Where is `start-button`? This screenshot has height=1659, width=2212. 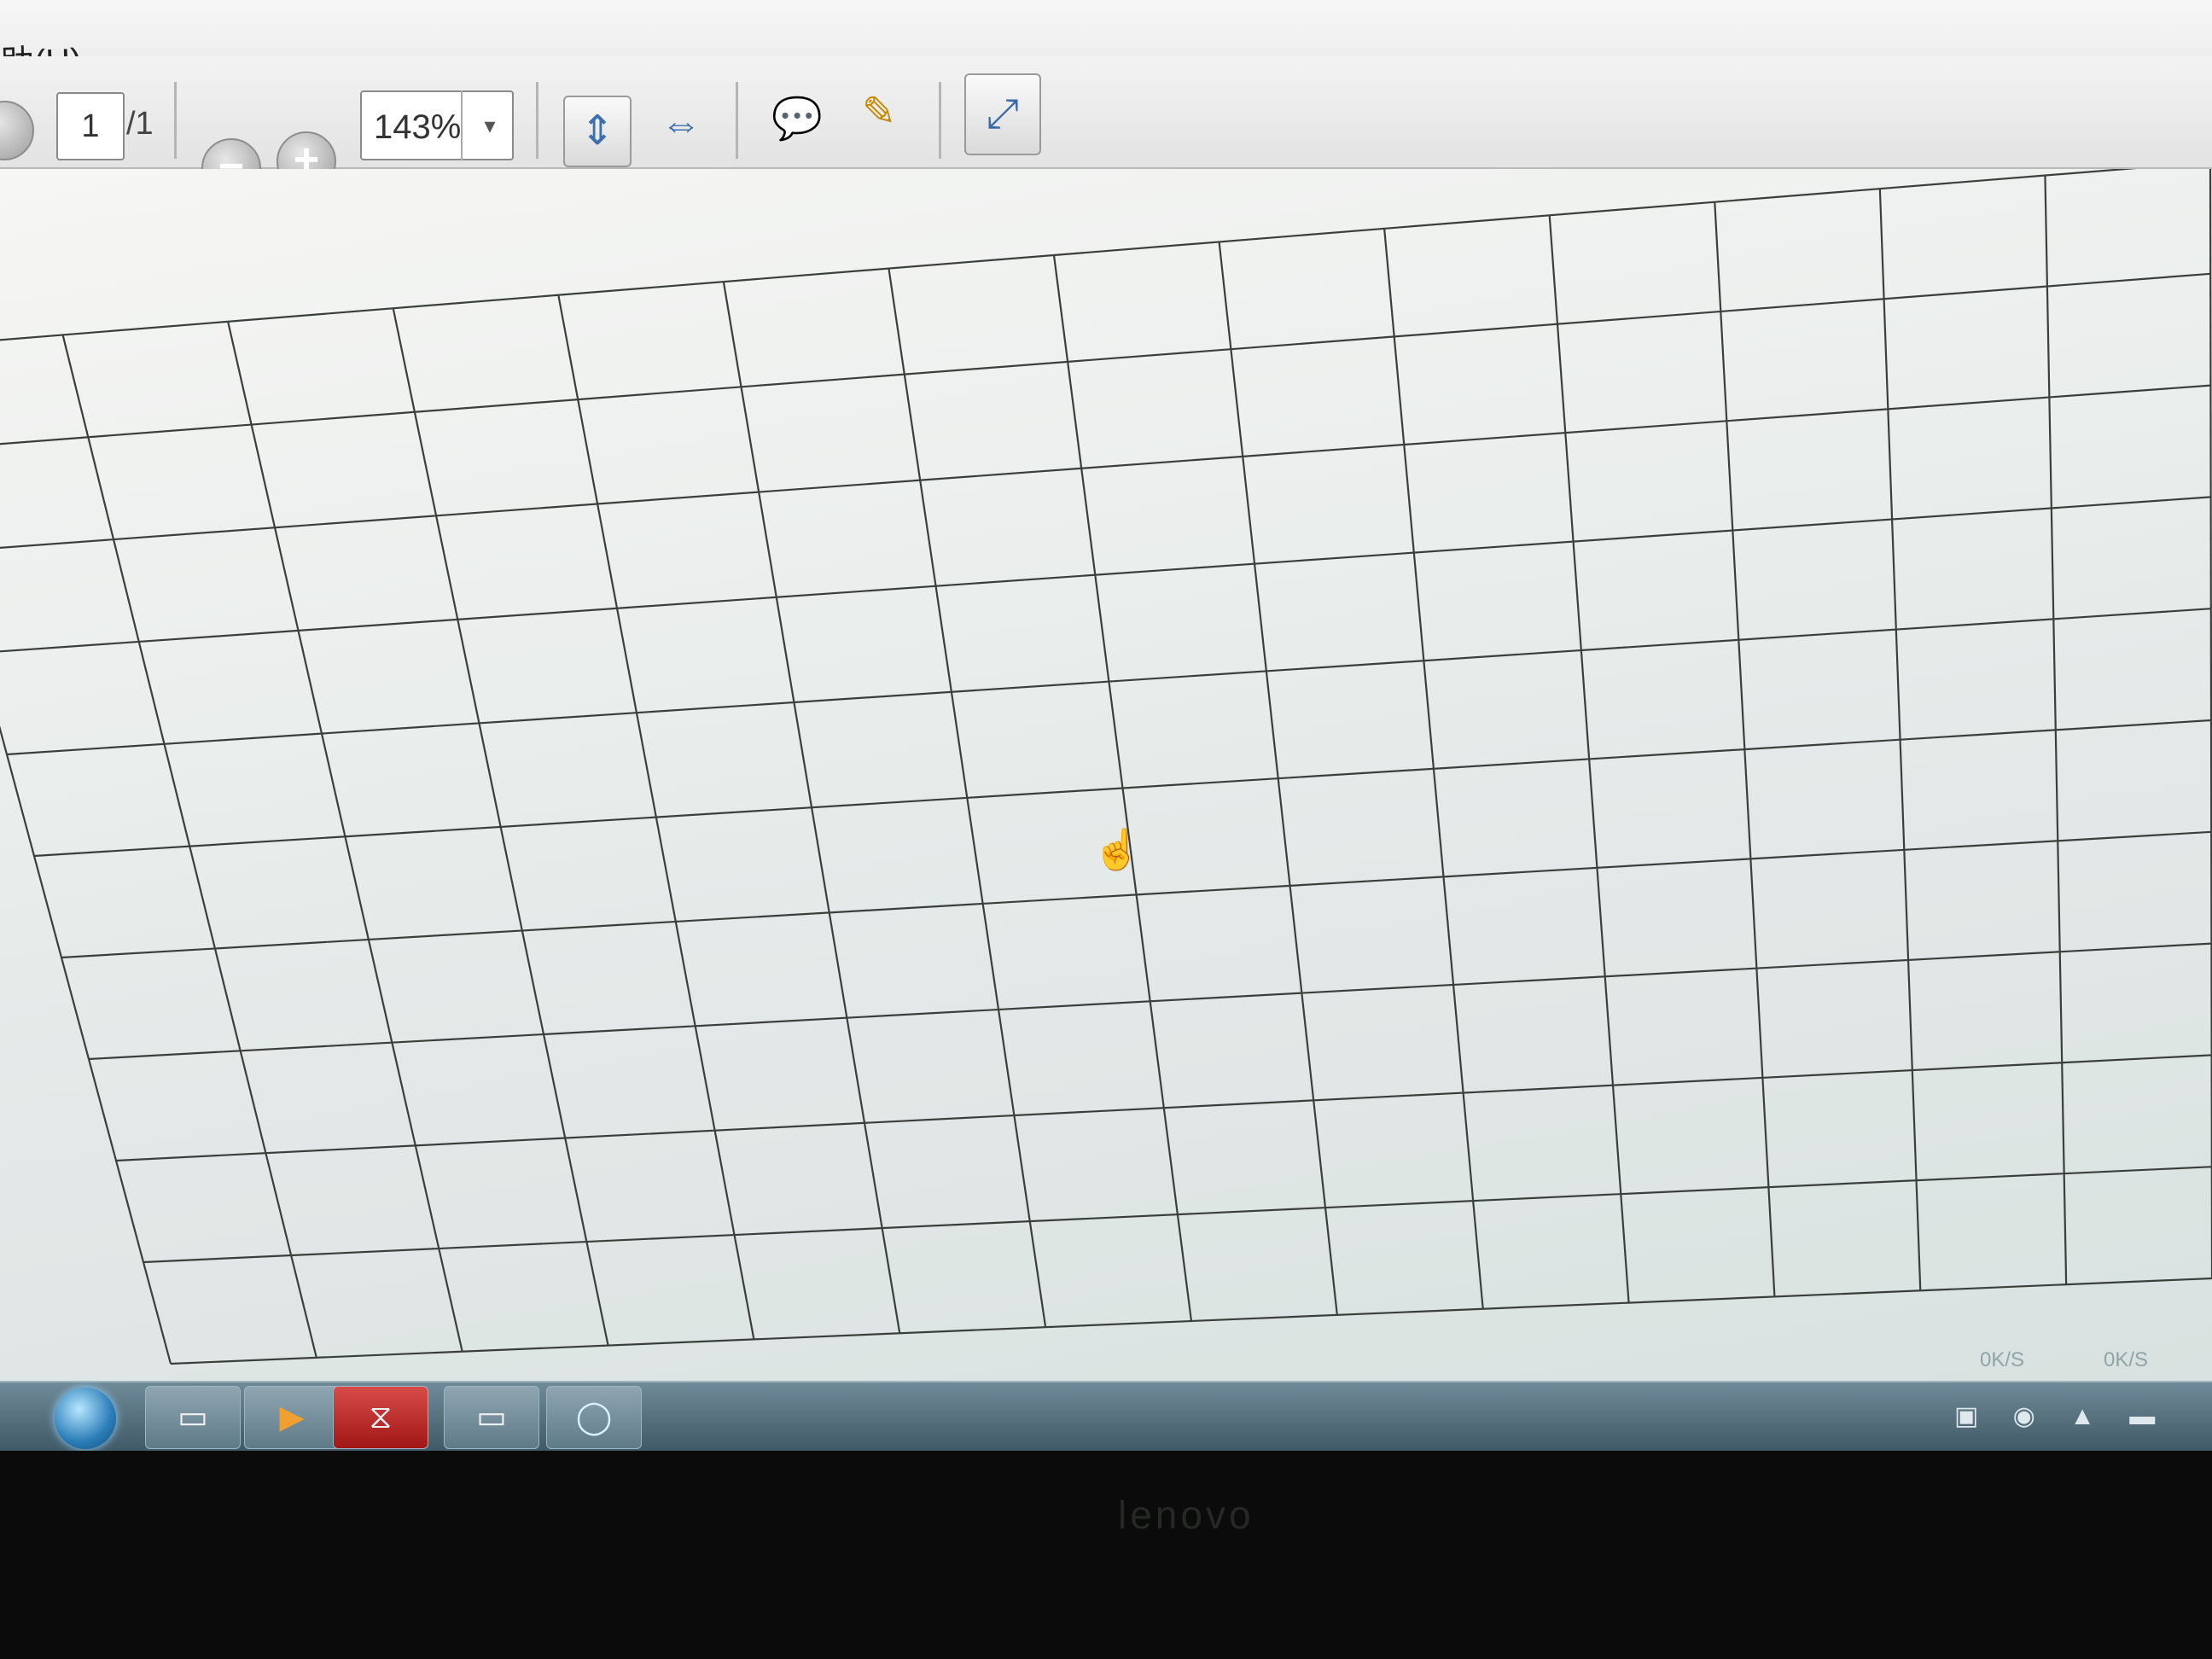
start-button is located at coordinates (85, 1418).